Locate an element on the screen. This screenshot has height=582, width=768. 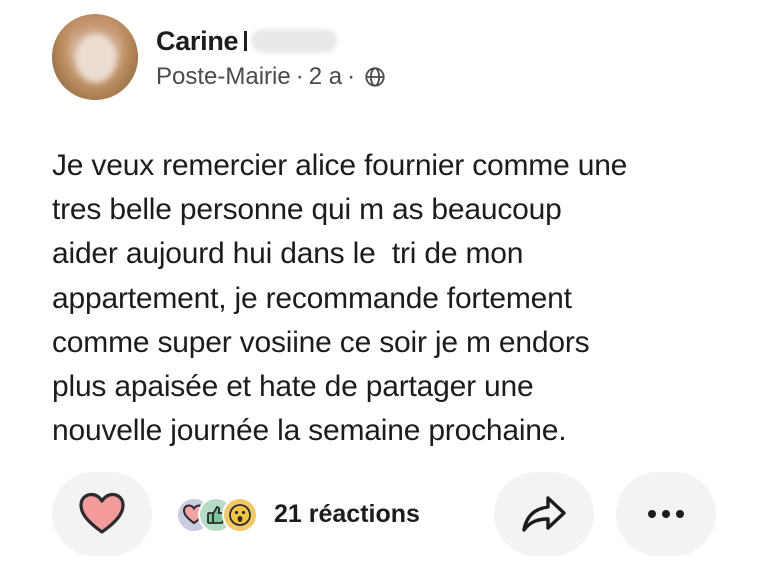
wow-reaction-icon is located at coordinates (240, 515).